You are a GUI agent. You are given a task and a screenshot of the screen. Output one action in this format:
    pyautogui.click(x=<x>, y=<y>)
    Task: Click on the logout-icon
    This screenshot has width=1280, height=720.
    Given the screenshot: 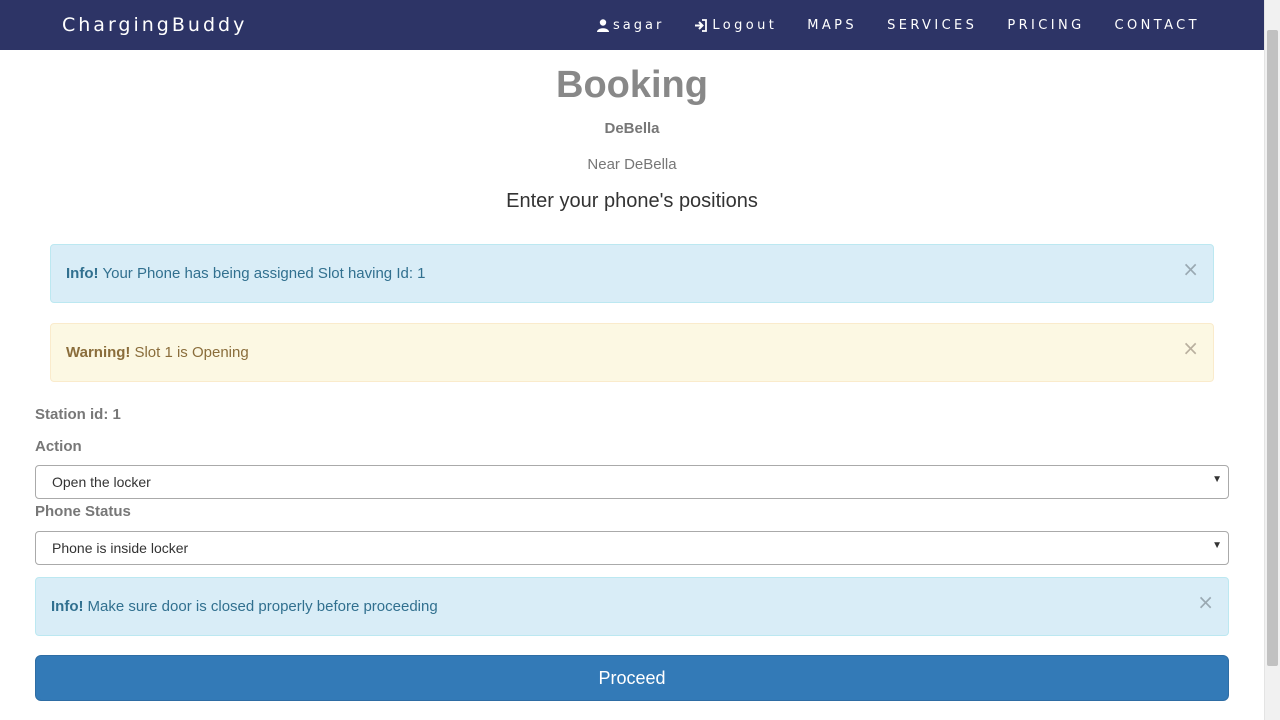 What is the action you would take?
    pyautogui.click(x=701, y=25)
    